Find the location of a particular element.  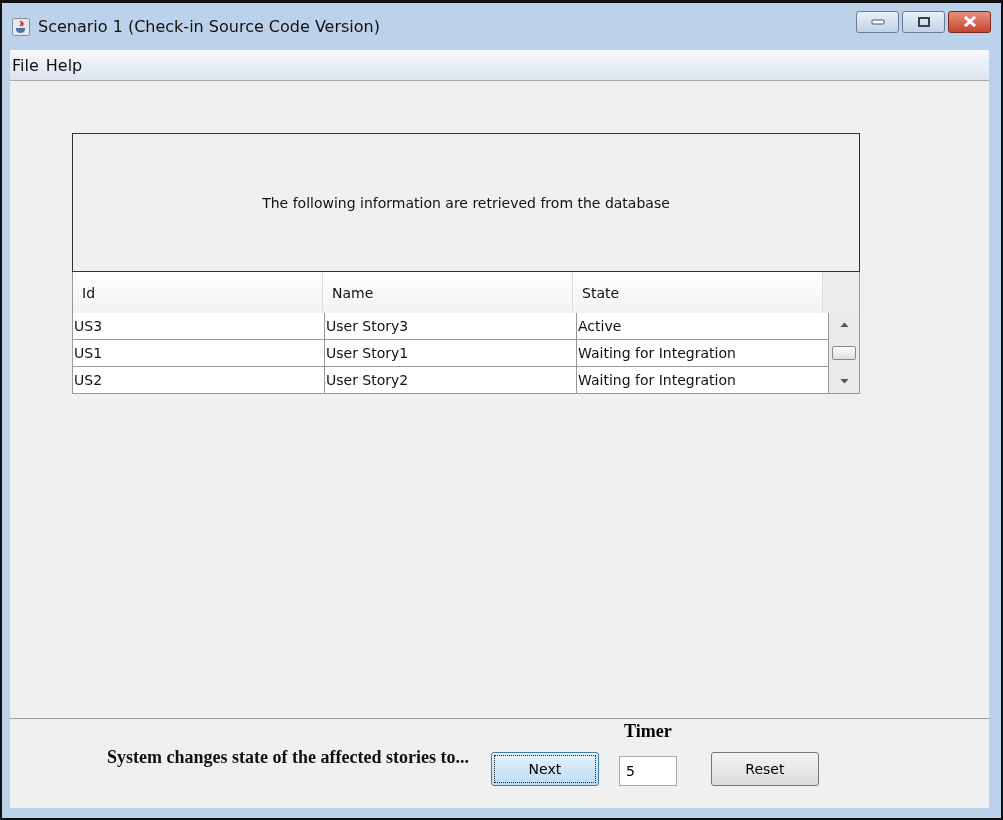

close-button is located at coordinates (969, 21).